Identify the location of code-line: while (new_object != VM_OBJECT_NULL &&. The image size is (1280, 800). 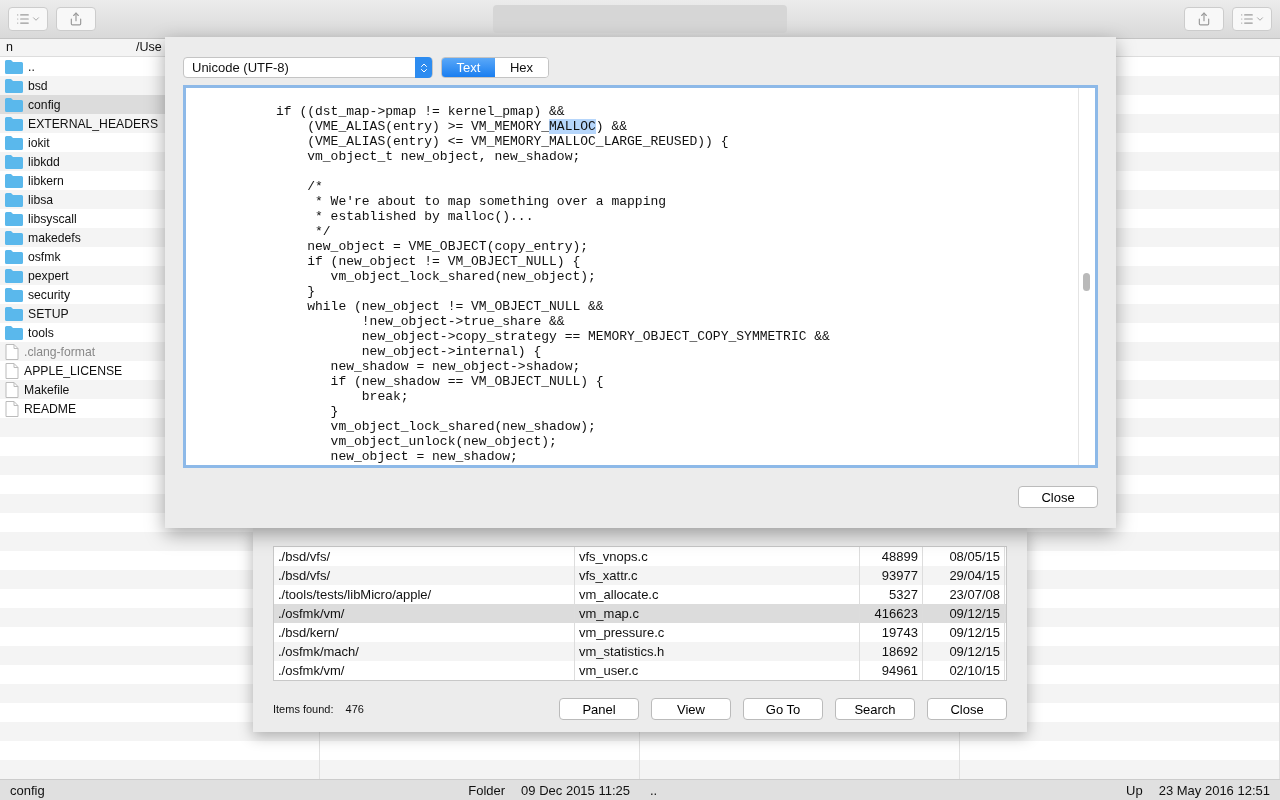
(455, 306).